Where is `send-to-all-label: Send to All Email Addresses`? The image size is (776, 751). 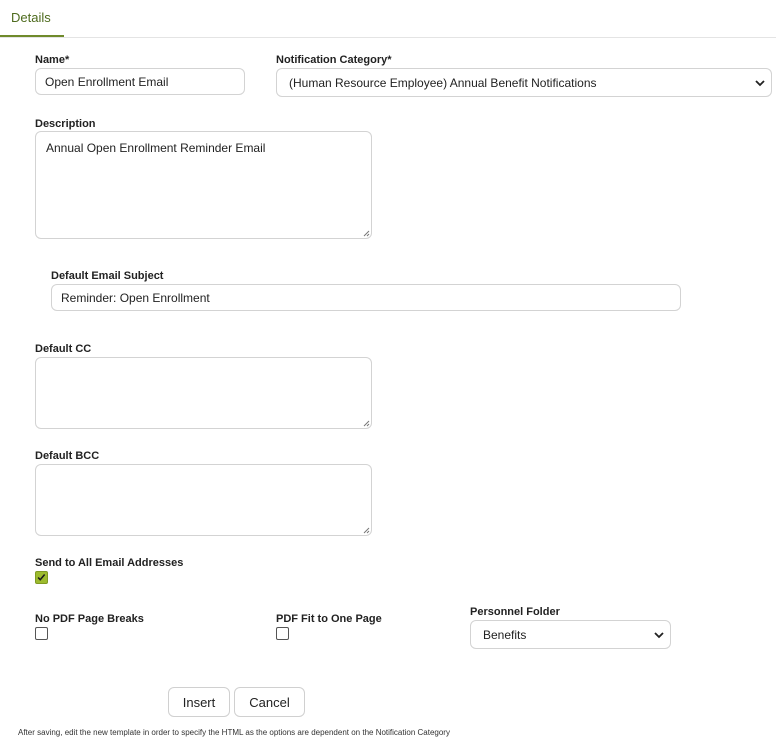
send-to-all-label: Send to All Email Addresses is located at coordinates (109, 563).